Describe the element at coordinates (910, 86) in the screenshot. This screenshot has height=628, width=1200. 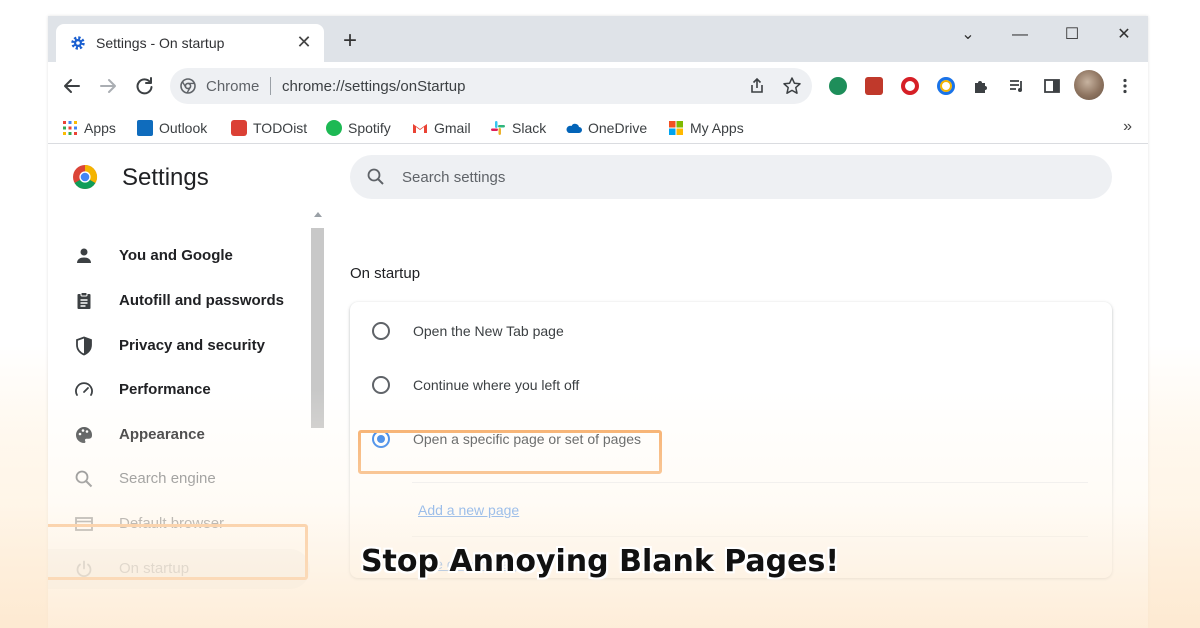
I see `opera-icon` at that location.